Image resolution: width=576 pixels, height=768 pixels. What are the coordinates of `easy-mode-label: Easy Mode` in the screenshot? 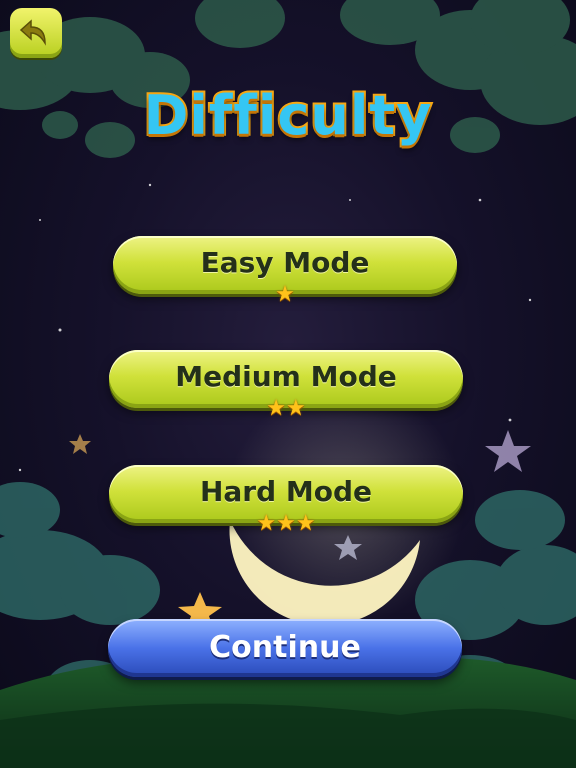 It's located at (285, 262).